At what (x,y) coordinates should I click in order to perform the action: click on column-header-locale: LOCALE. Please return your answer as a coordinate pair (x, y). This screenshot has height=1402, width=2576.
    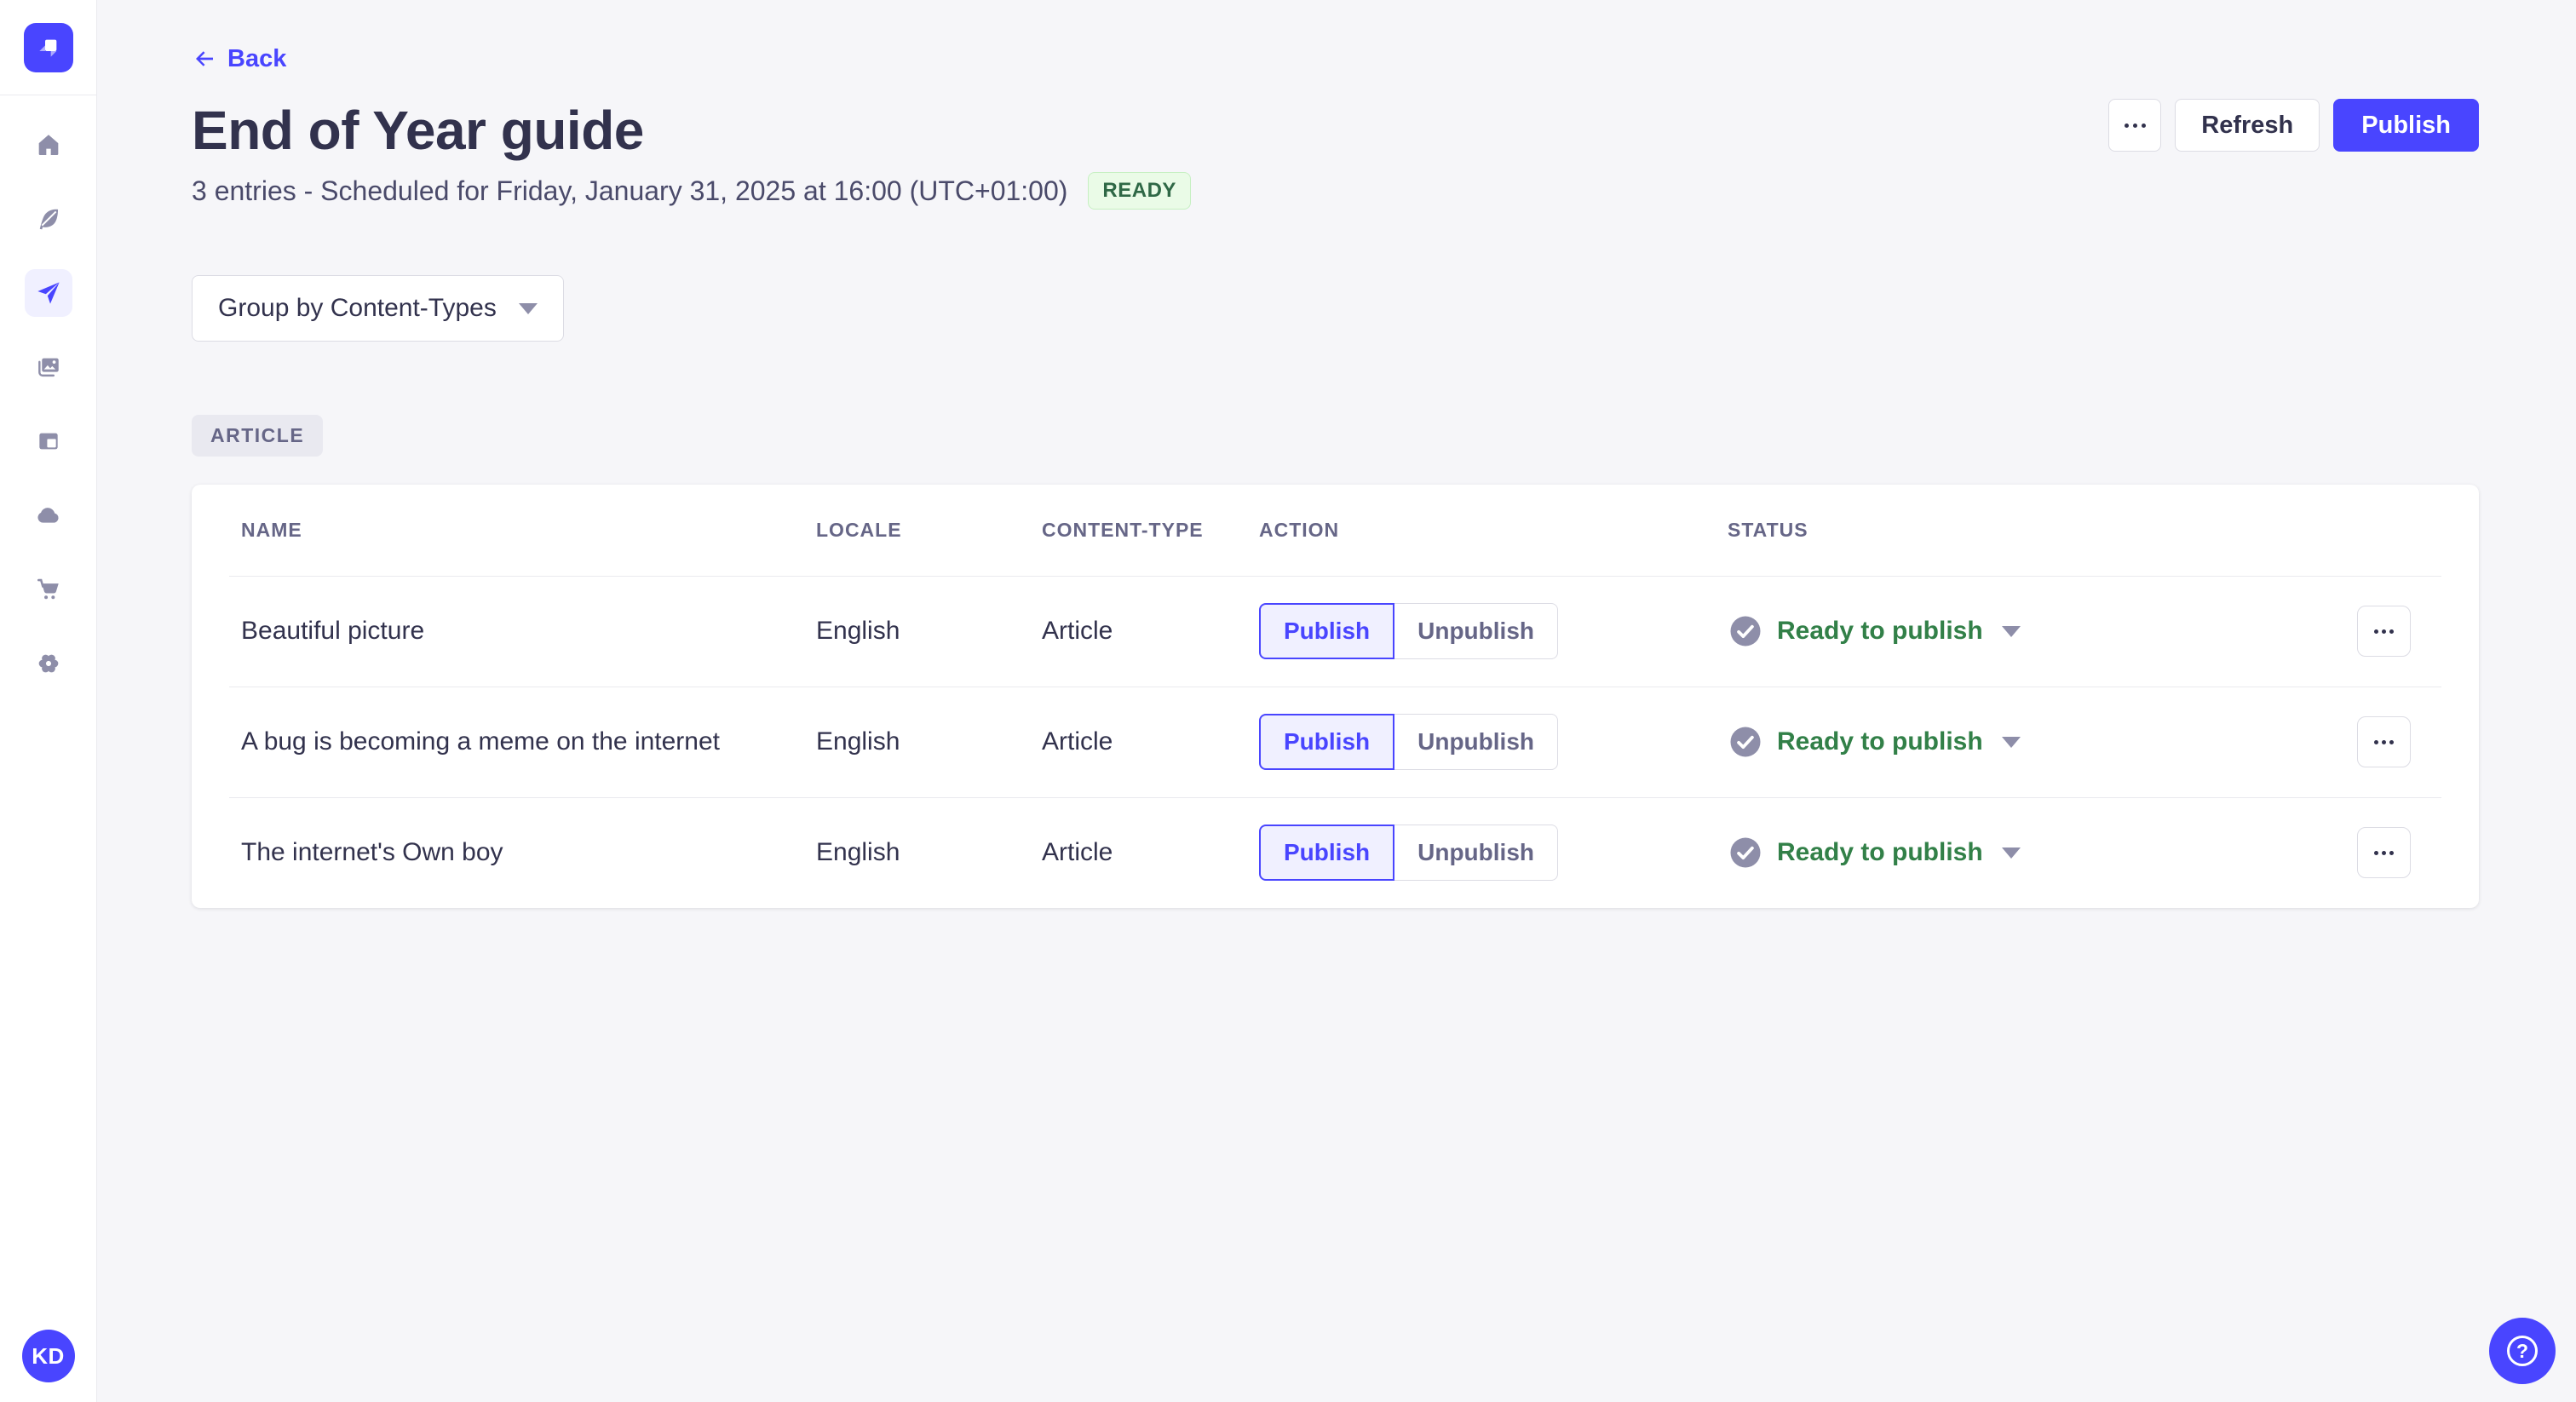
    Looking at the image, I should click on (859, 530).